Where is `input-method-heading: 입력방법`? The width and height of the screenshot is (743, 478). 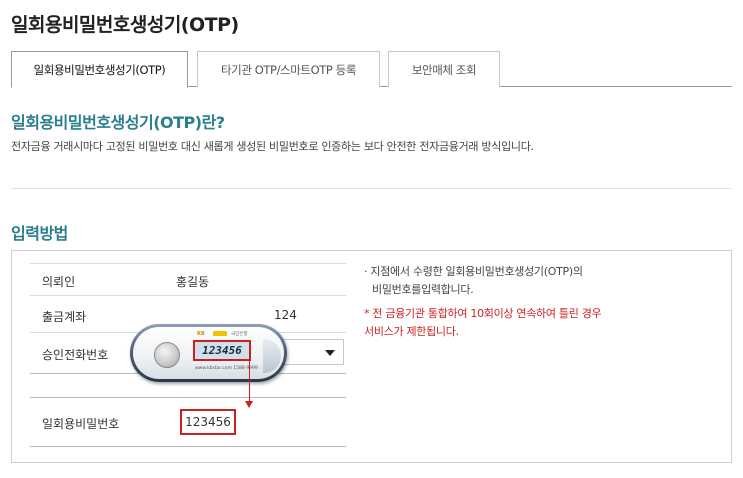
input-method-heading: 입력방법 is located at coordinates (39, 233).